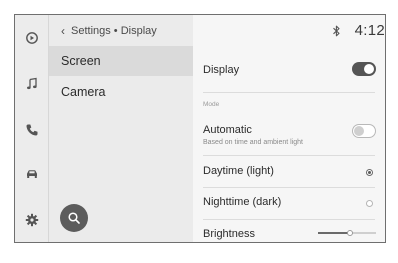 The width and height of the screenshot is (398, 263). What do you see at coordinates (336, 31) in the screenshot?
I see `bluetooth-icon` at bounding box center [336, 31].